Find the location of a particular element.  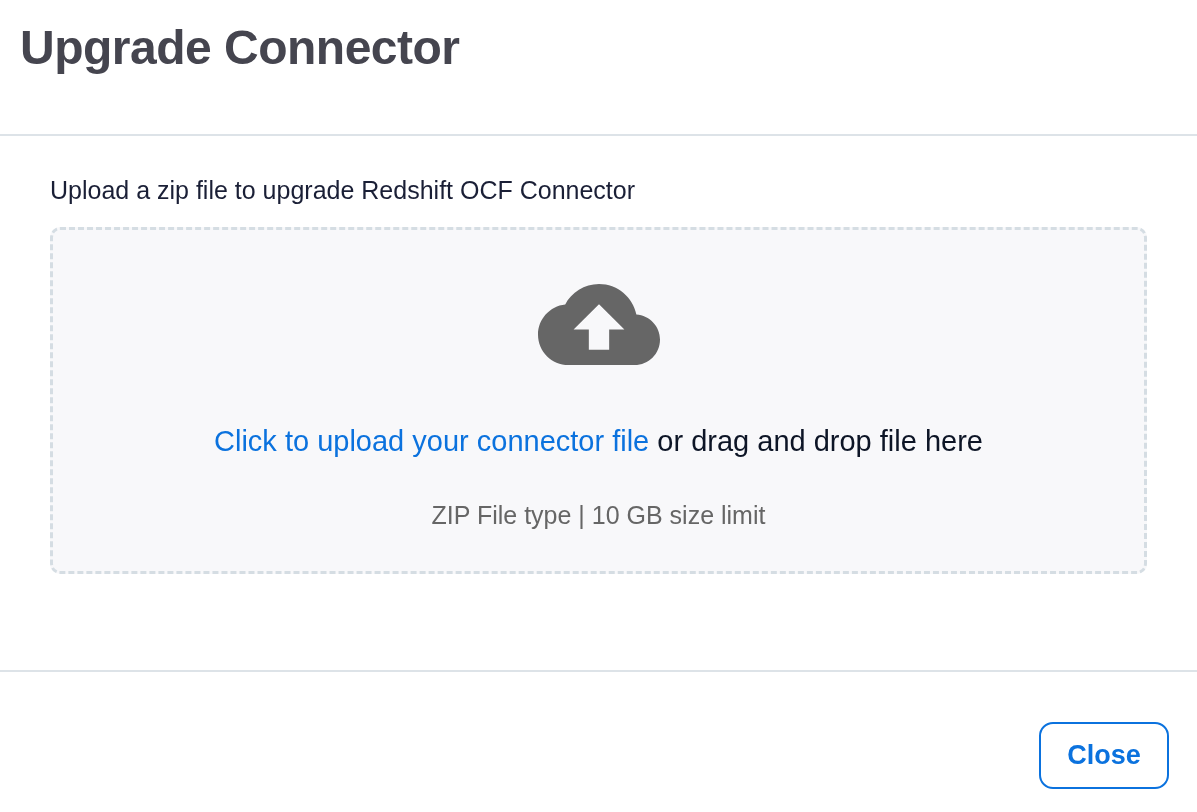

upload-link: Click to upload your connector file is located at coordinates (432, 441).